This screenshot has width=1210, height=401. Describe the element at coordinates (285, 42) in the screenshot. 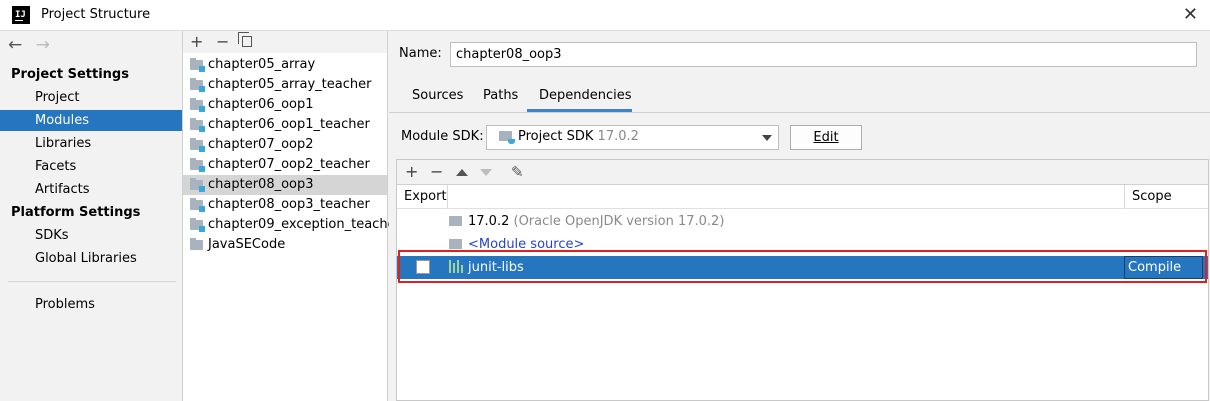

I see `module-toolbar: + −` at that location.